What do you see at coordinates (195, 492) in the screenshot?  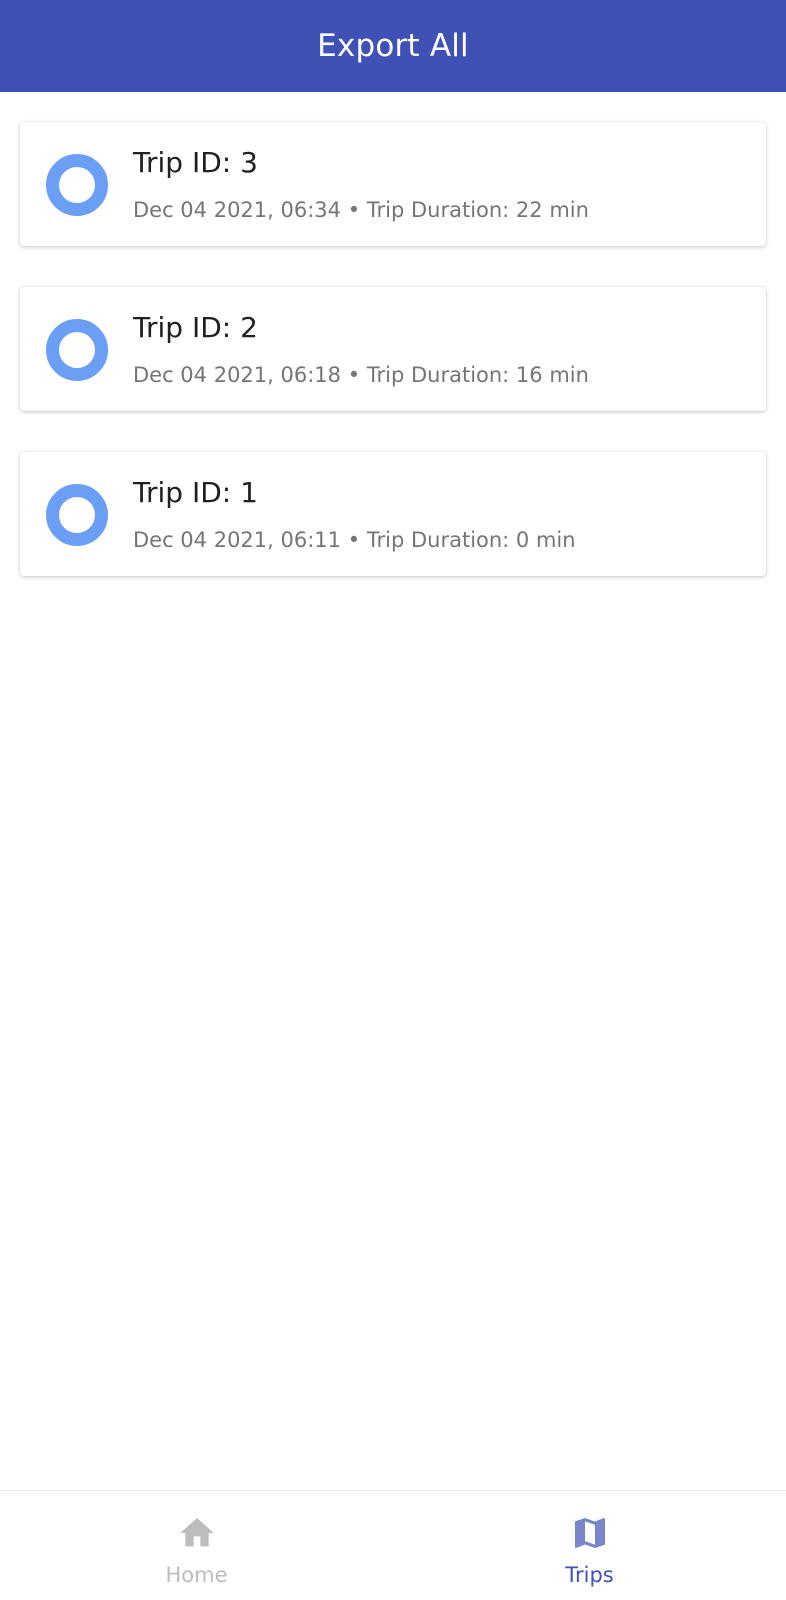 I see `trip-title: Trip ID: 1` at bounding box center [195, 492].